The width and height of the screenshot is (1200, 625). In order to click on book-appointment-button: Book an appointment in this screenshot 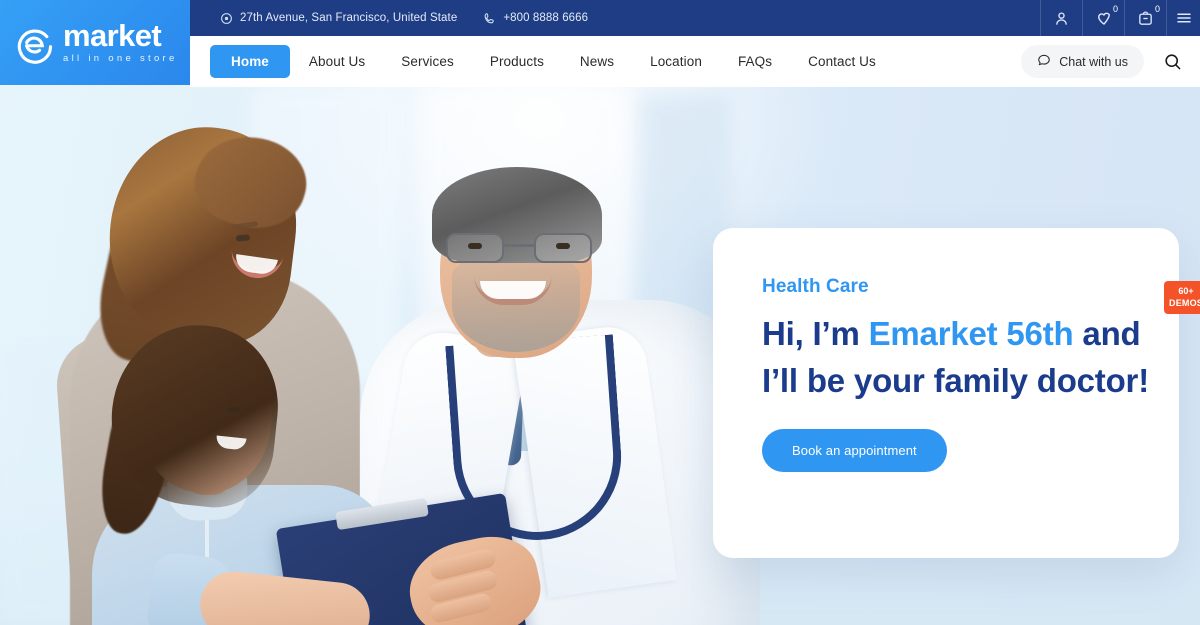, I will do `click(854, 450)`.